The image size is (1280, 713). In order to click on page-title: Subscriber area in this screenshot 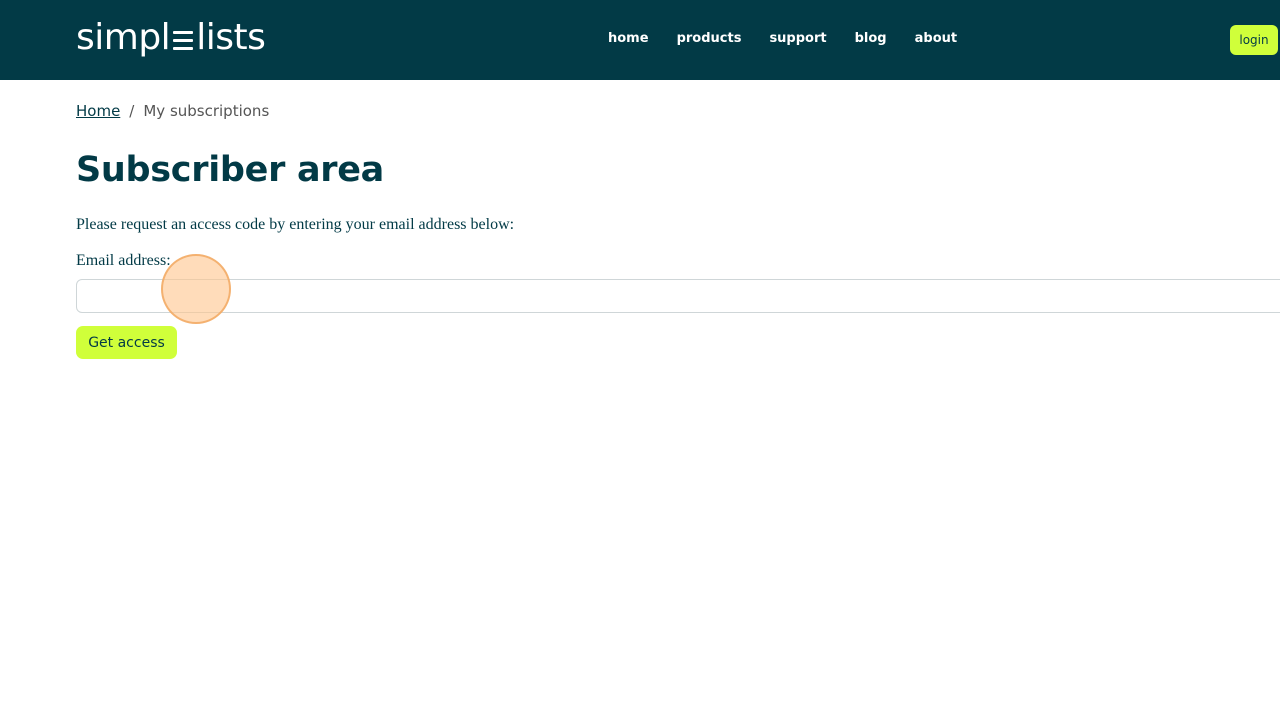, I will do `click(230, 170)`.